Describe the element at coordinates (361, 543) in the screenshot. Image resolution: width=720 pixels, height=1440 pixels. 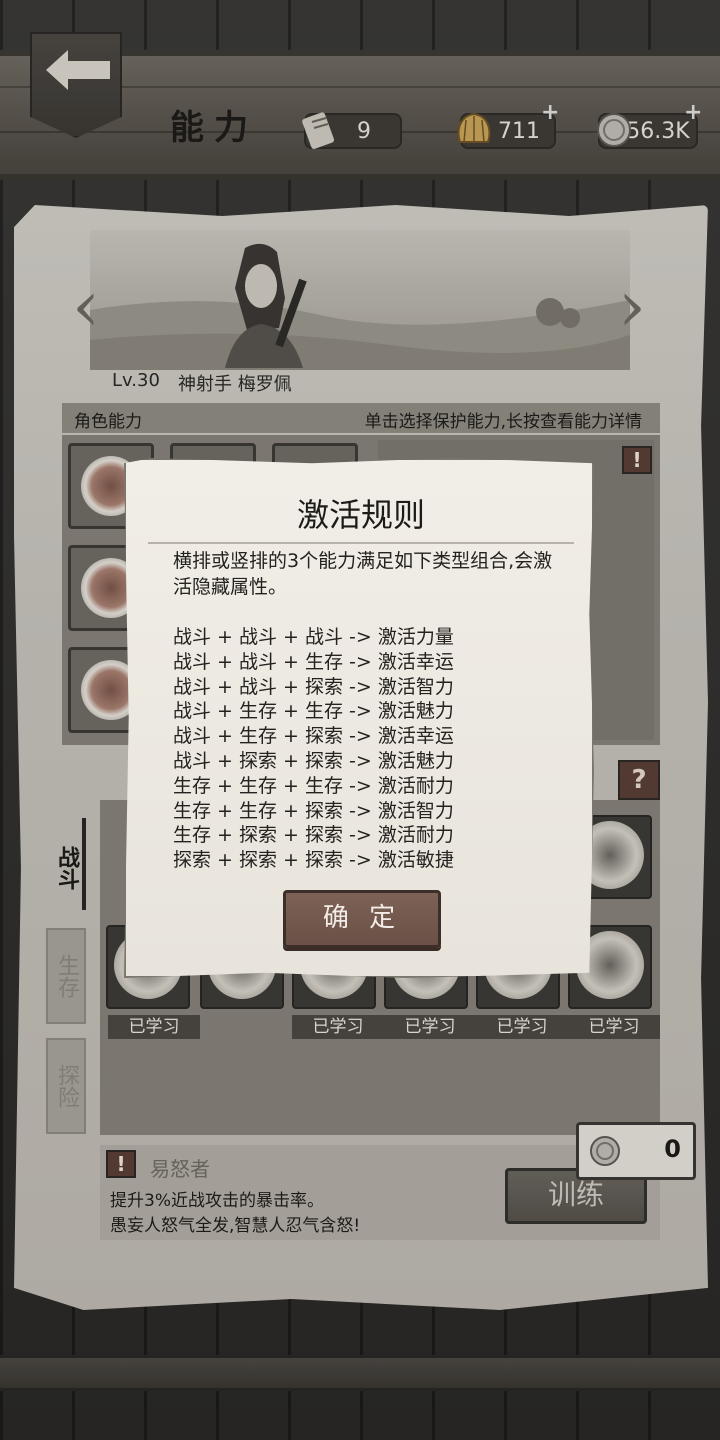
I see `dialog-divider` at that location.